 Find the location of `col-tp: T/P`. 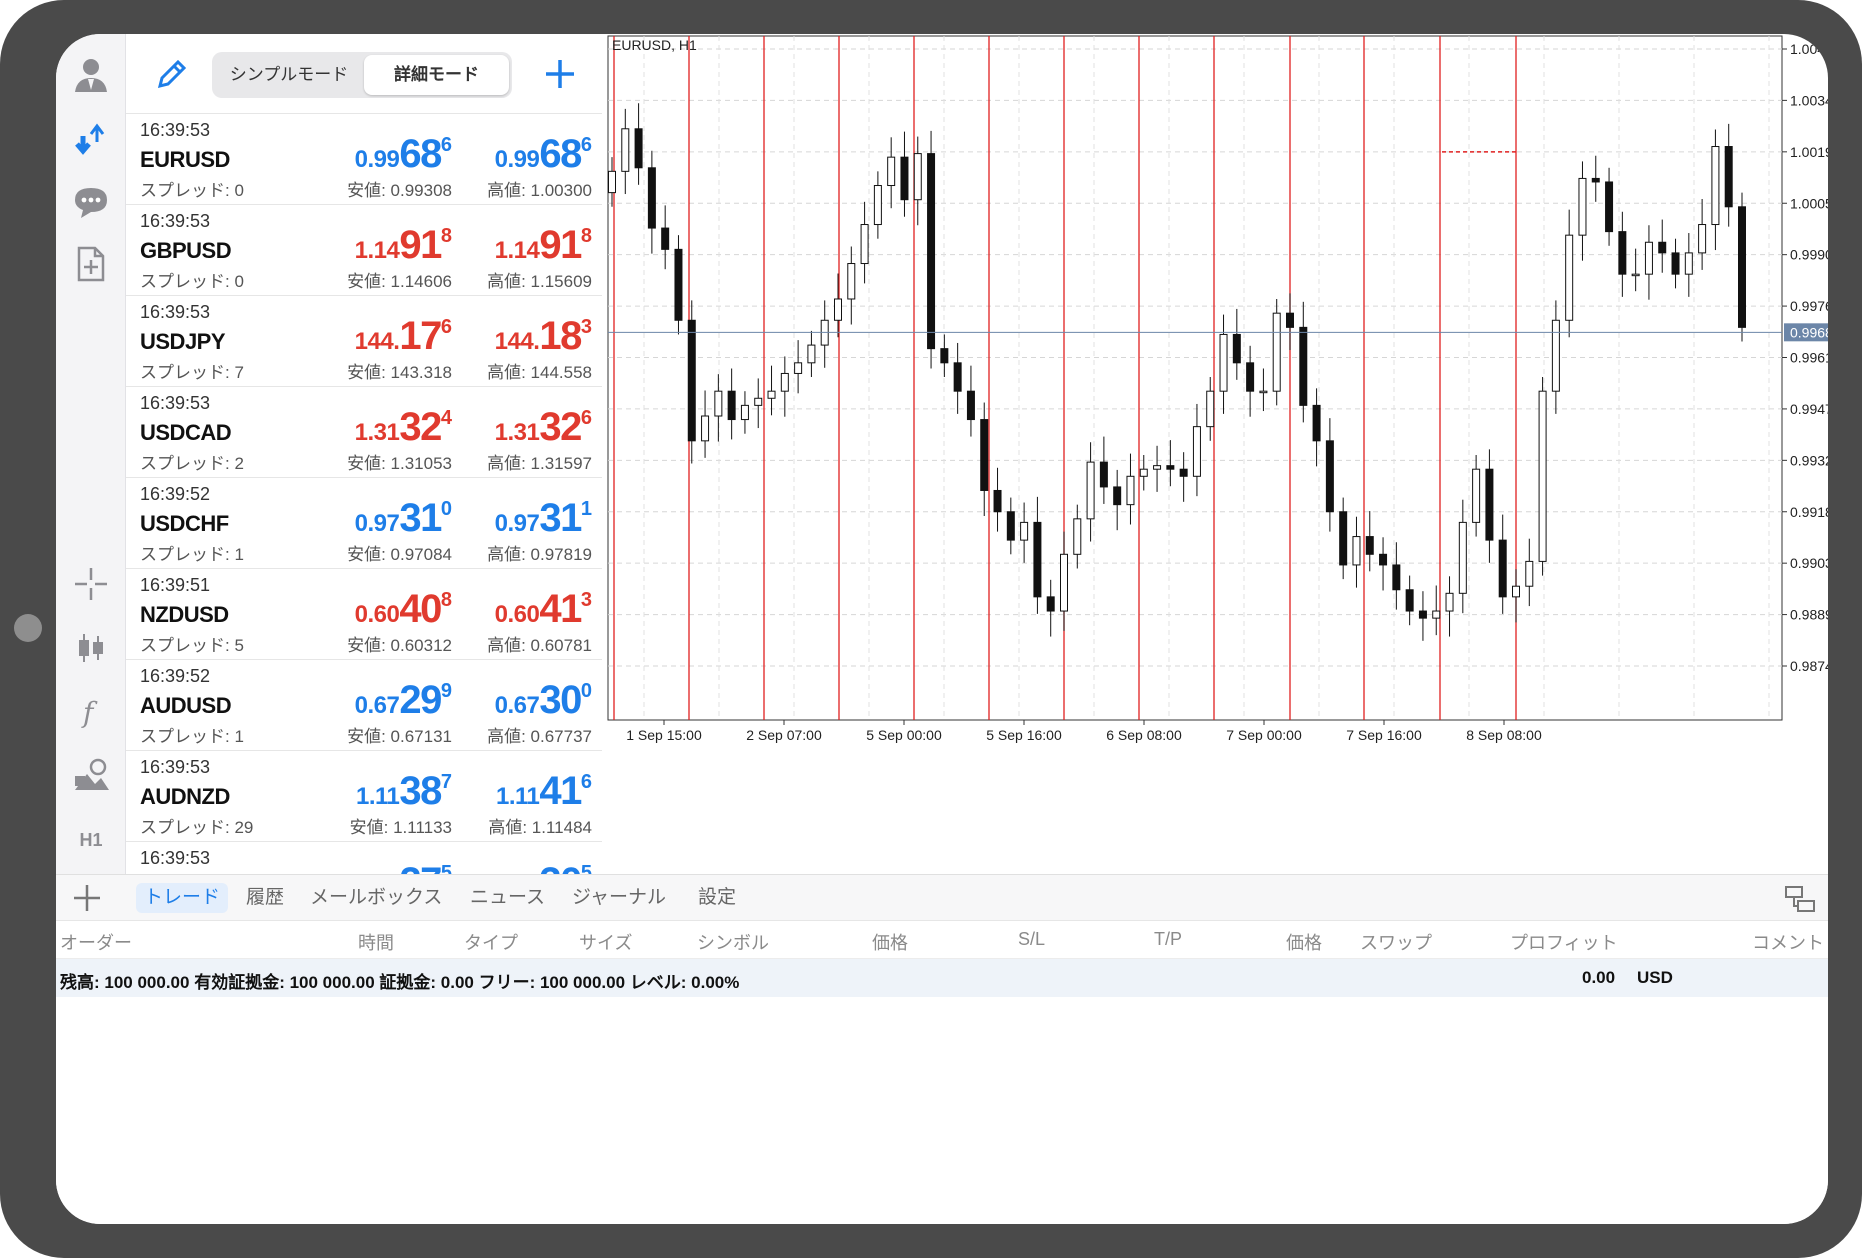

col-tp: T/P is located at coordinates (1168, 939).